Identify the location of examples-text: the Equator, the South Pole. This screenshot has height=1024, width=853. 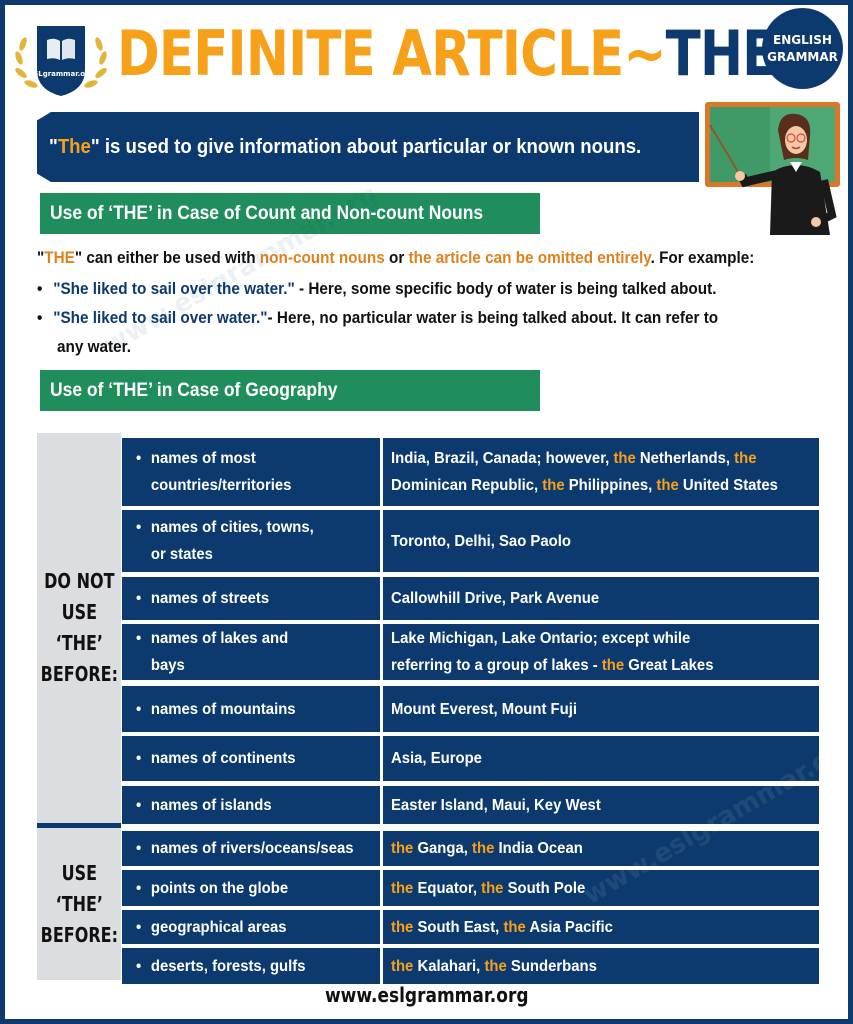
(488, 888).